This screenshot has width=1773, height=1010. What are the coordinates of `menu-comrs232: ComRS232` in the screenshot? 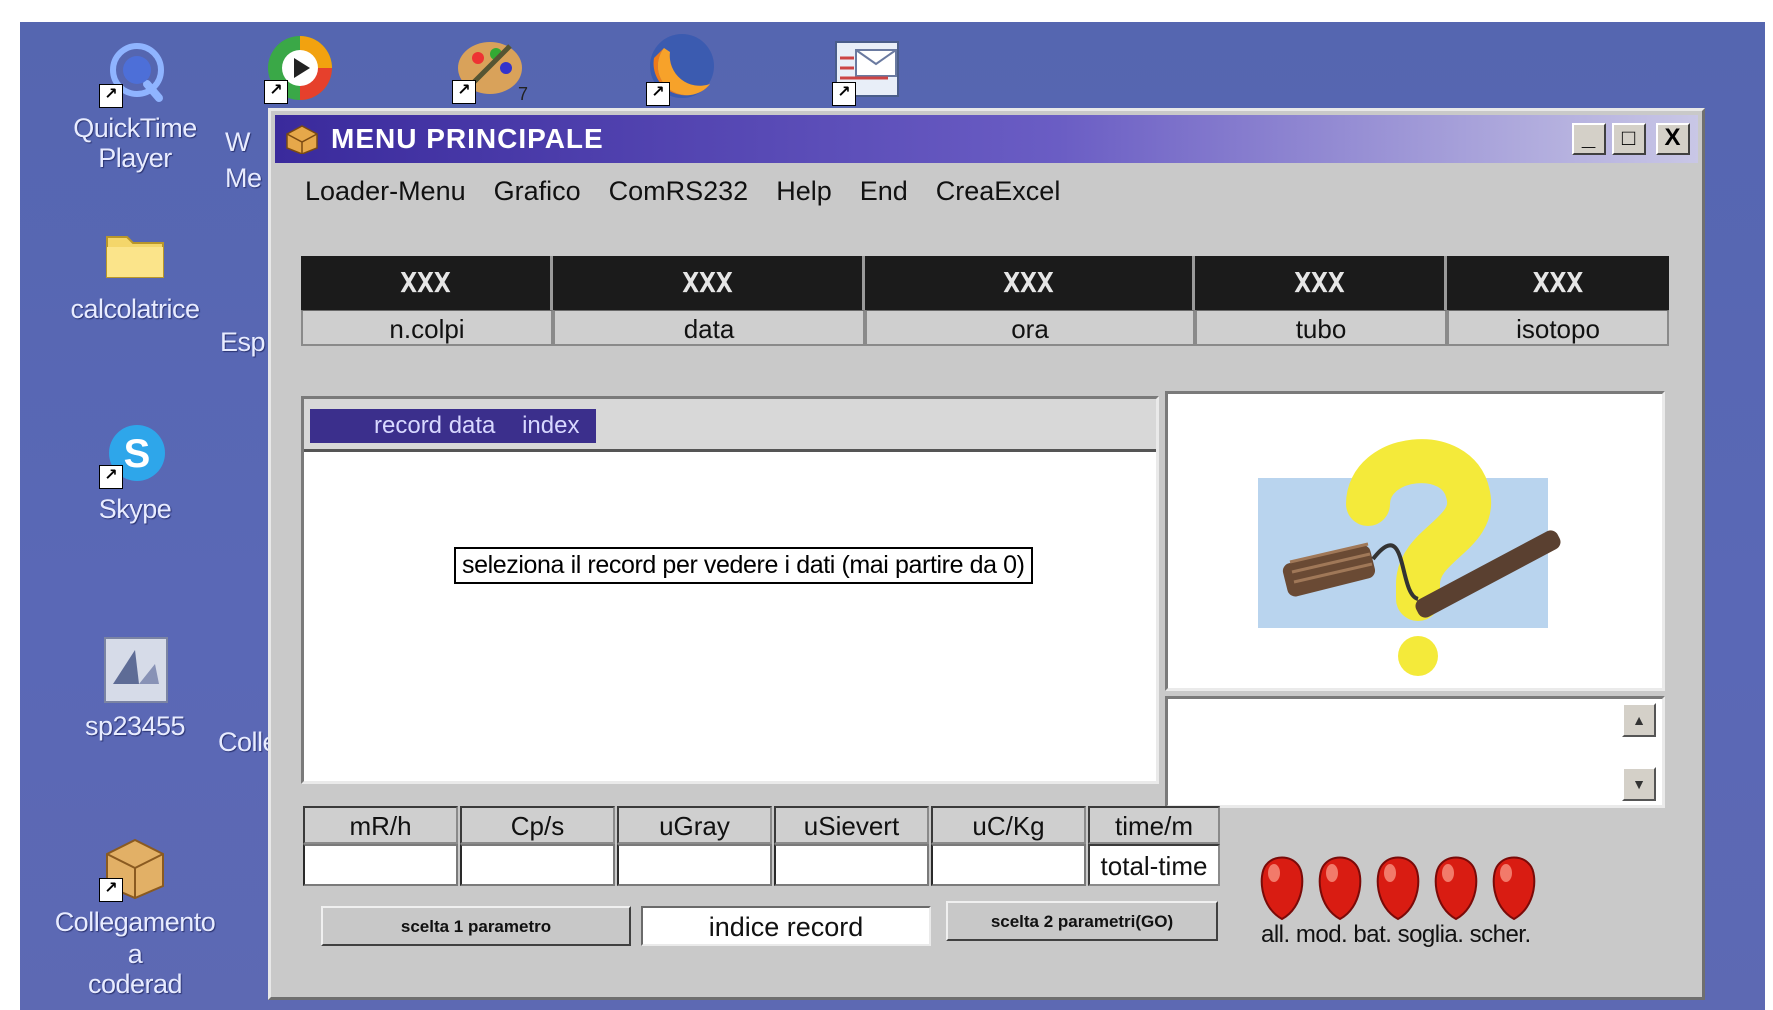 It's located at (679, 191).